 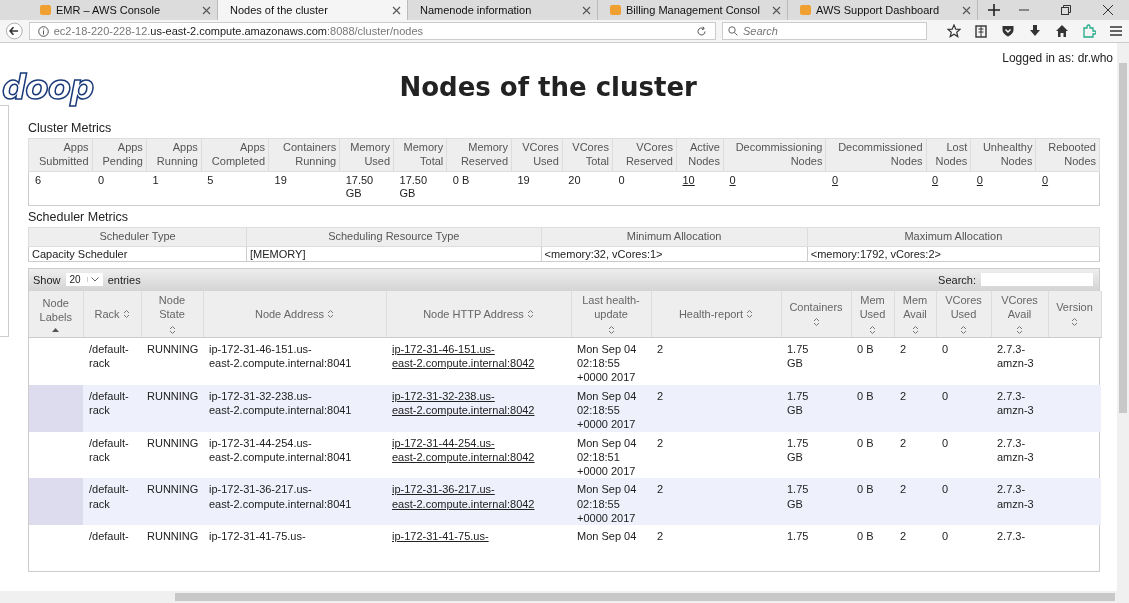 I want to click on metric-value: 1, so click(x=174, y=188).